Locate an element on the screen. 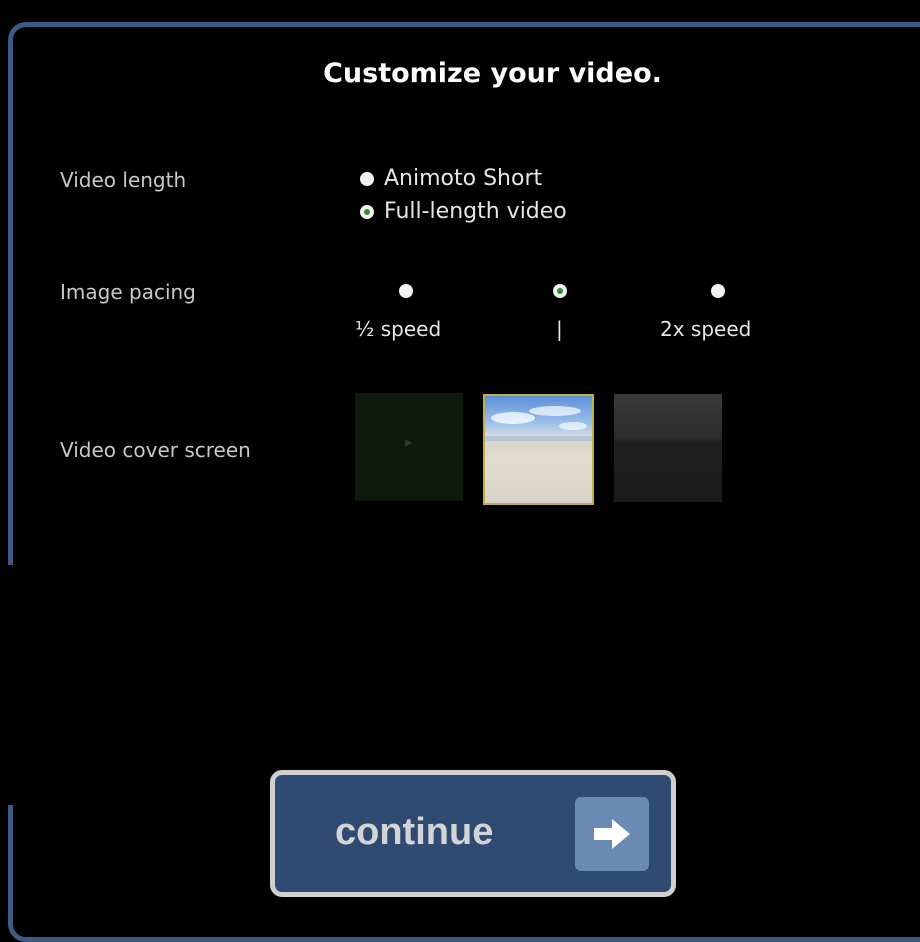 The width and height of the screenshot is (920, 942). pacing-label-double: 2x speed is located at coordinates (706, 329).